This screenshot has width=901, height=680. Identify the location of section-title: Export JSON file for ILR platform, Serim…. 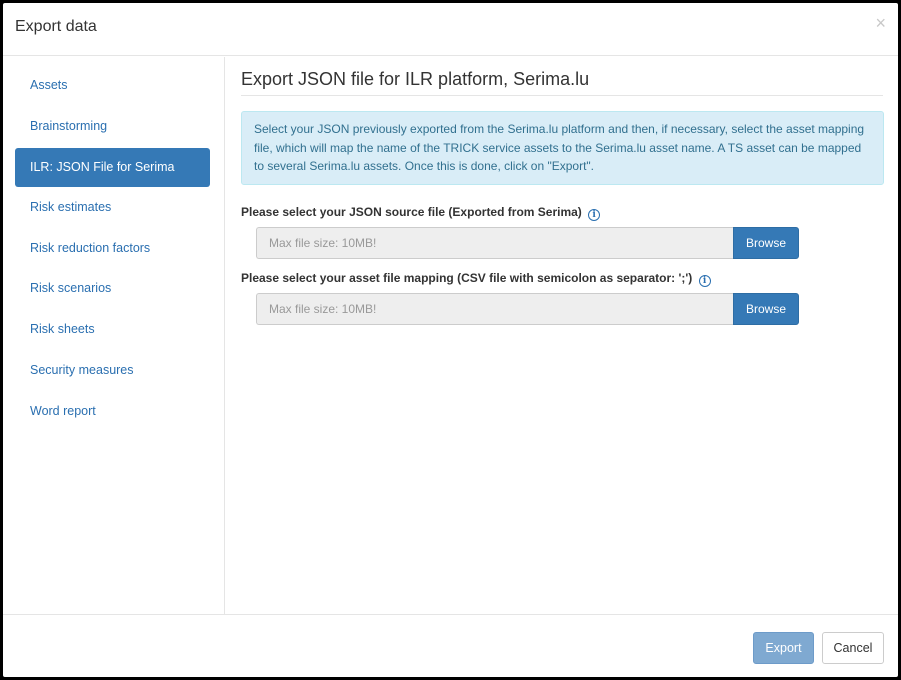
(562, 82).